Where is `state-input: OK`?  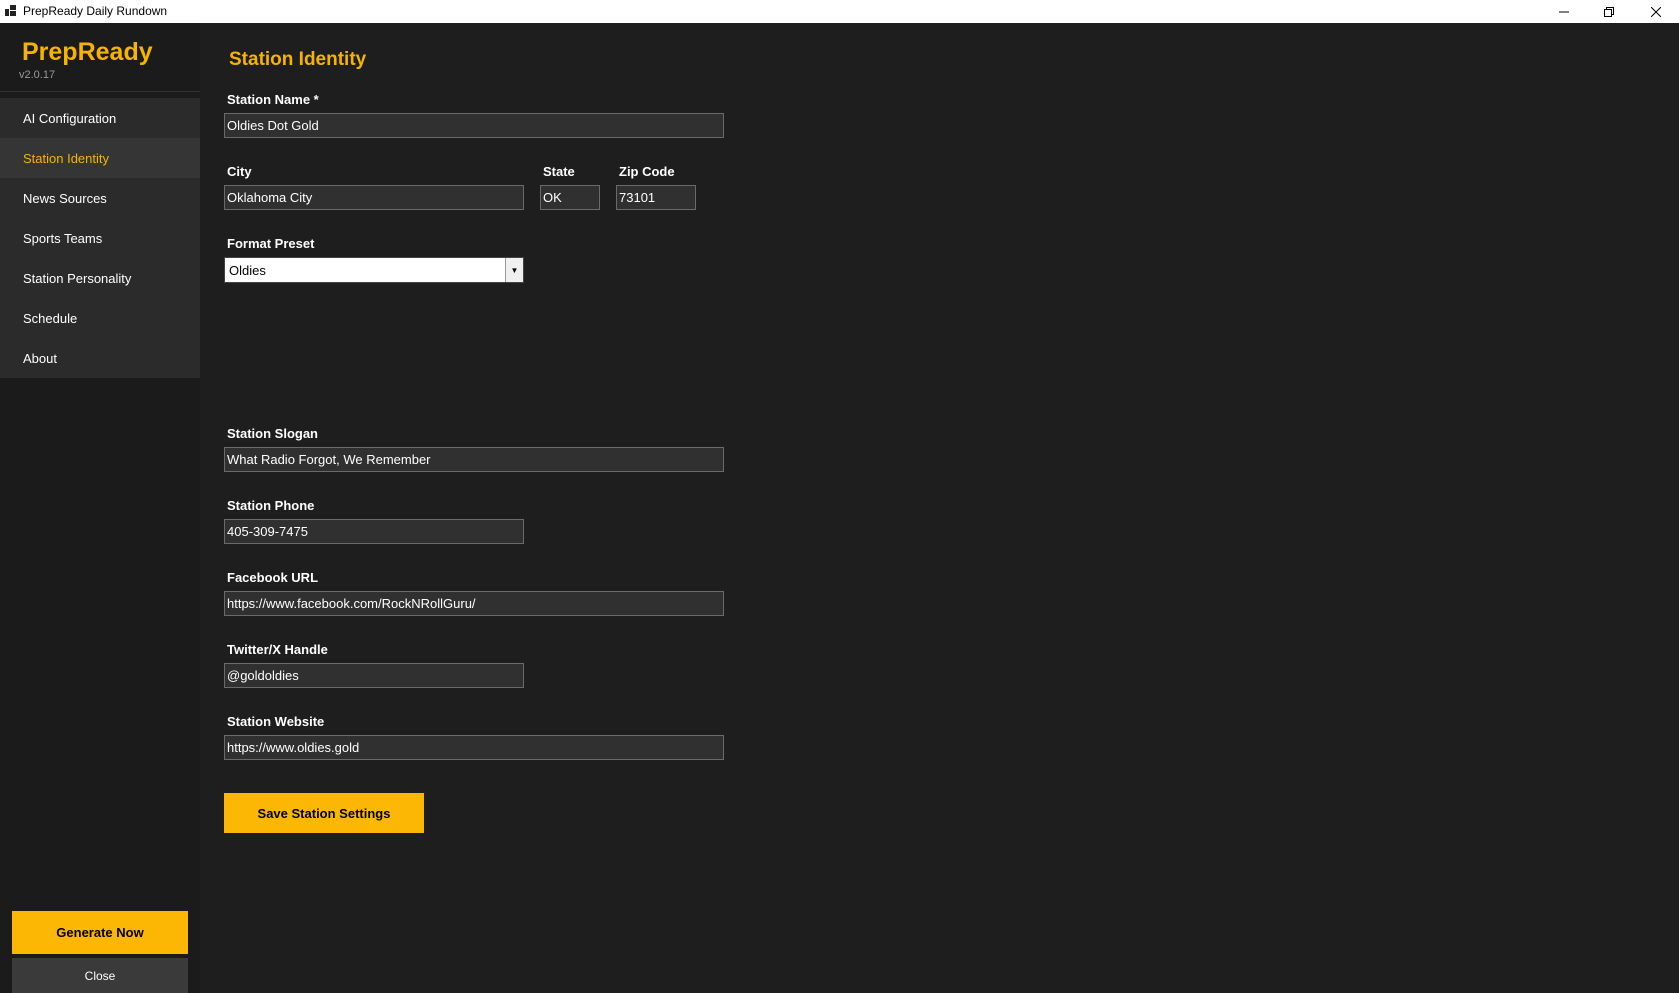
state-input: OK is located at coordinates (570, 197).